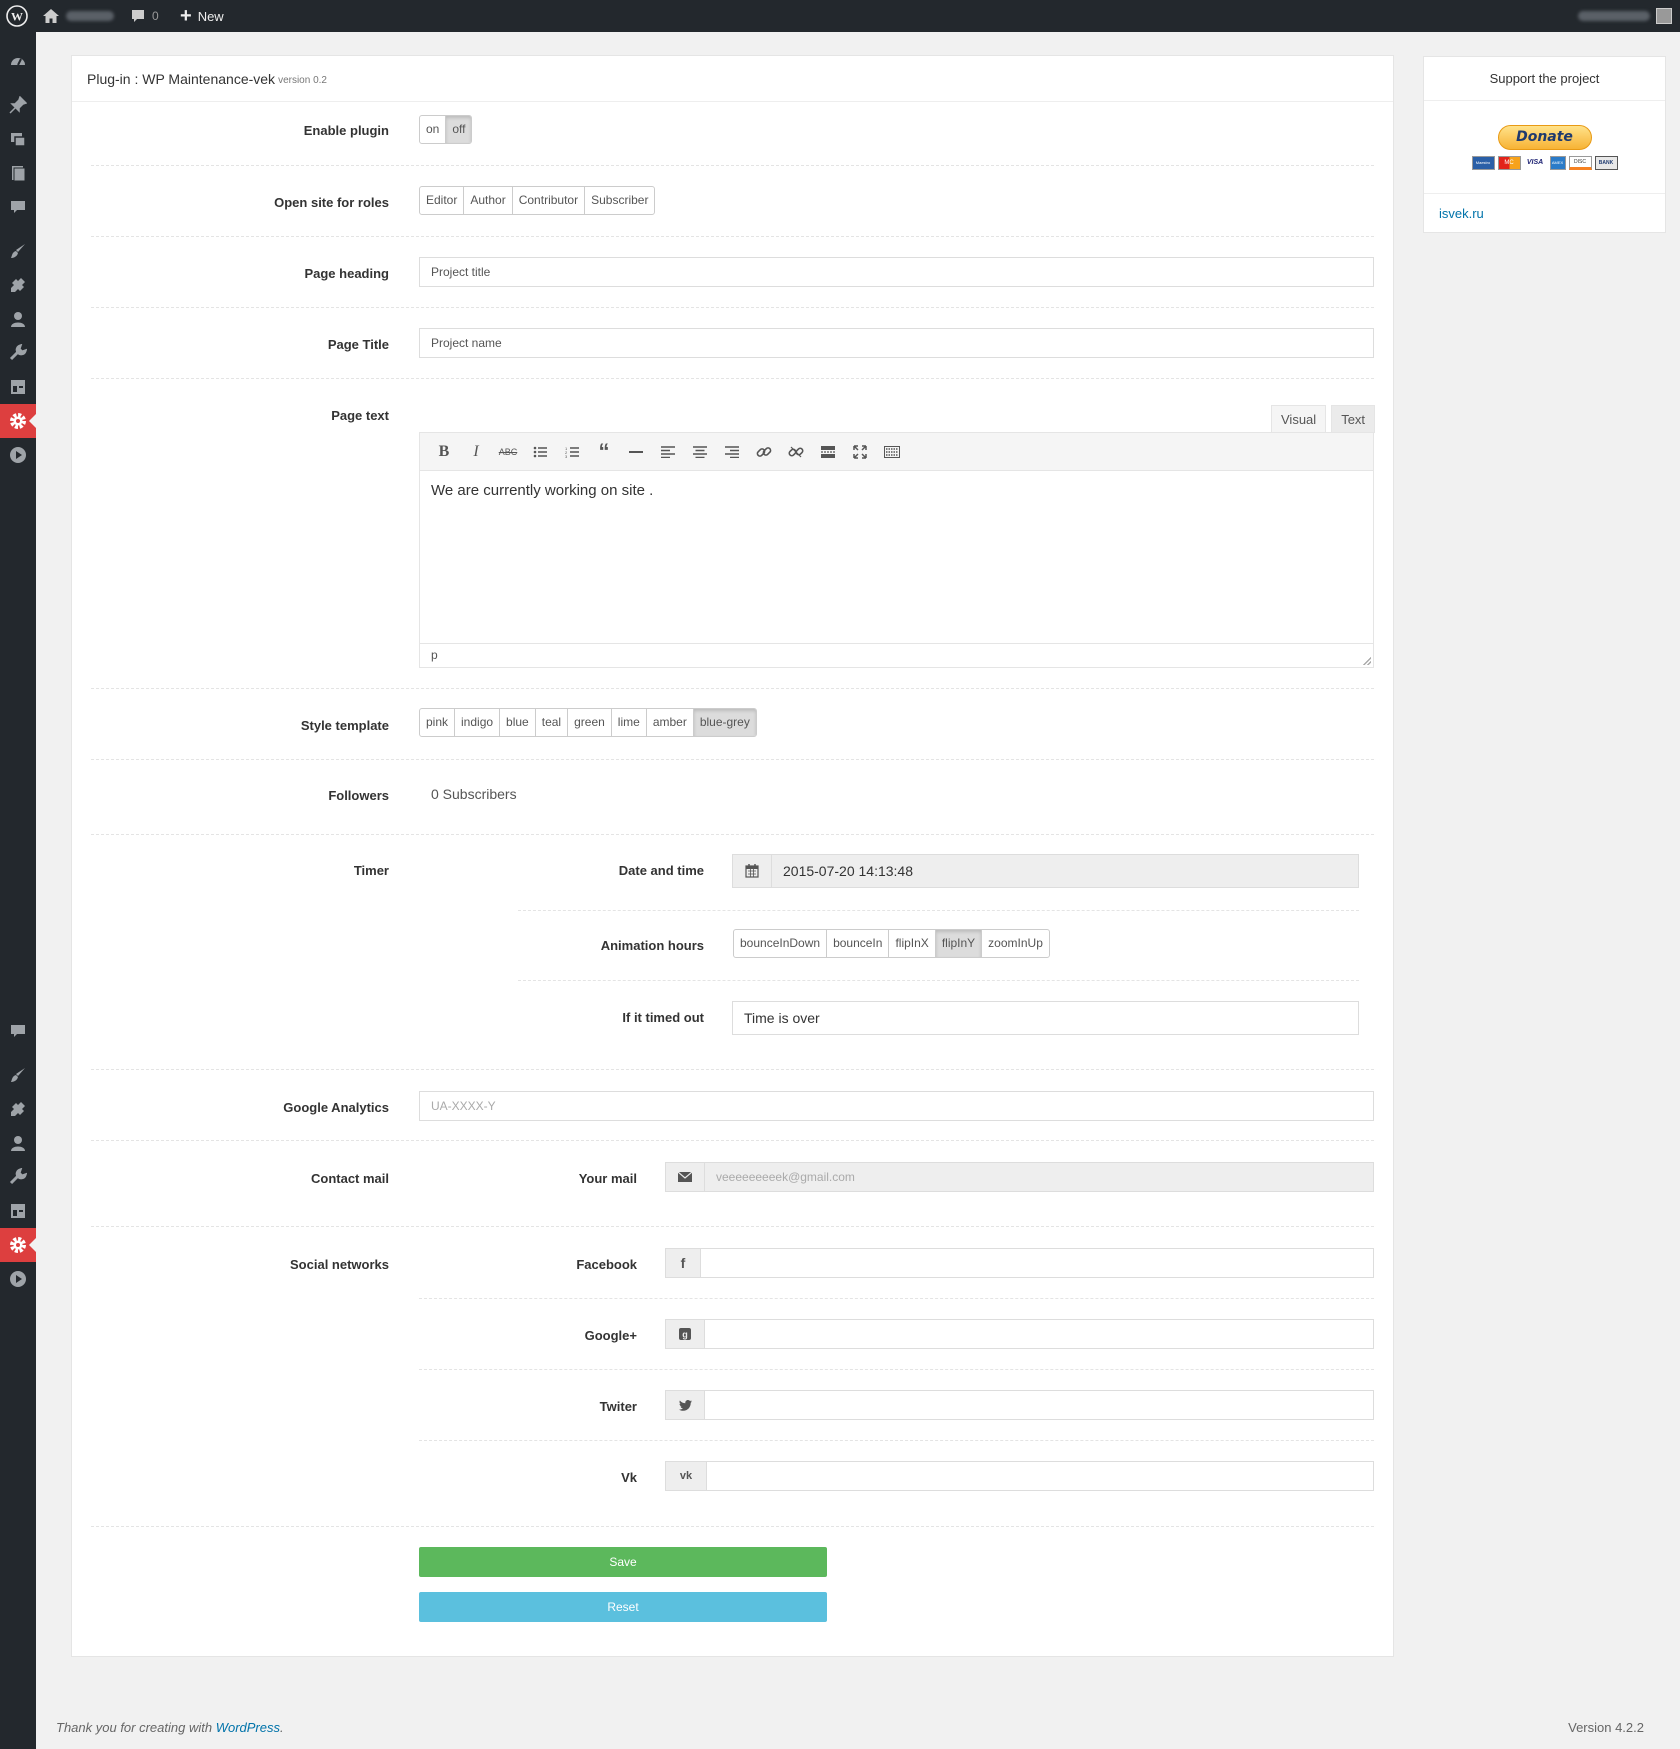  What do you see at coordinates (1039, 1405) in the screenshot?
I see `twitter-input` at bounding box center [1039, 1405].